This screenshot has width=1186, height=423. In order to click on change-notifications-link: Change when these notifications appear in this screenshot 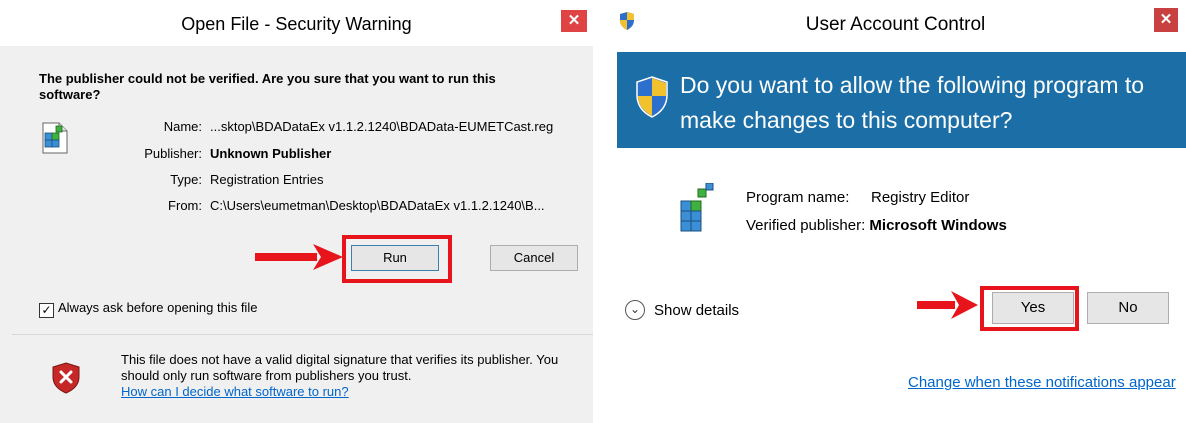, I will do `click(1042, 382)`.